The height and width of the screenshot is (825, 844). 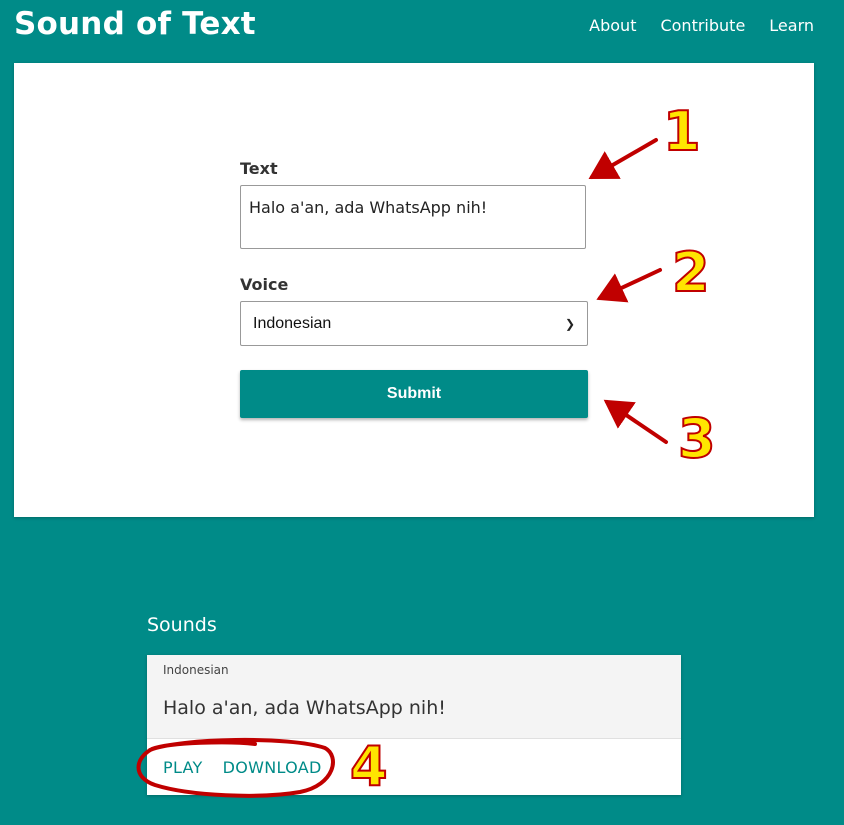 I want to click on voice-field-label: Voice, so click(x=264, y=284).